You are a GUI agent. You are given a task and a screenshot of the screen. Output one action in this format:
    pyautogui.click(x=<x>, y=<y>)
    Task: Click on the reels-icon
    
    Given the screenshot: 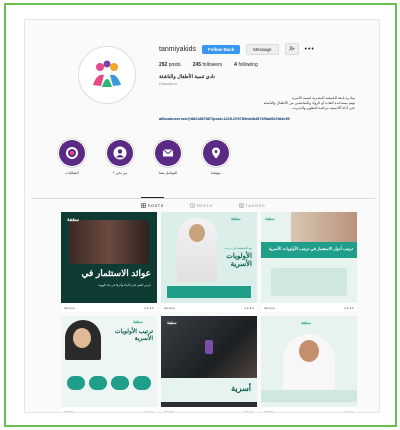 What is the action you would take?
    pyautogui.click(x=192, y=205)
    